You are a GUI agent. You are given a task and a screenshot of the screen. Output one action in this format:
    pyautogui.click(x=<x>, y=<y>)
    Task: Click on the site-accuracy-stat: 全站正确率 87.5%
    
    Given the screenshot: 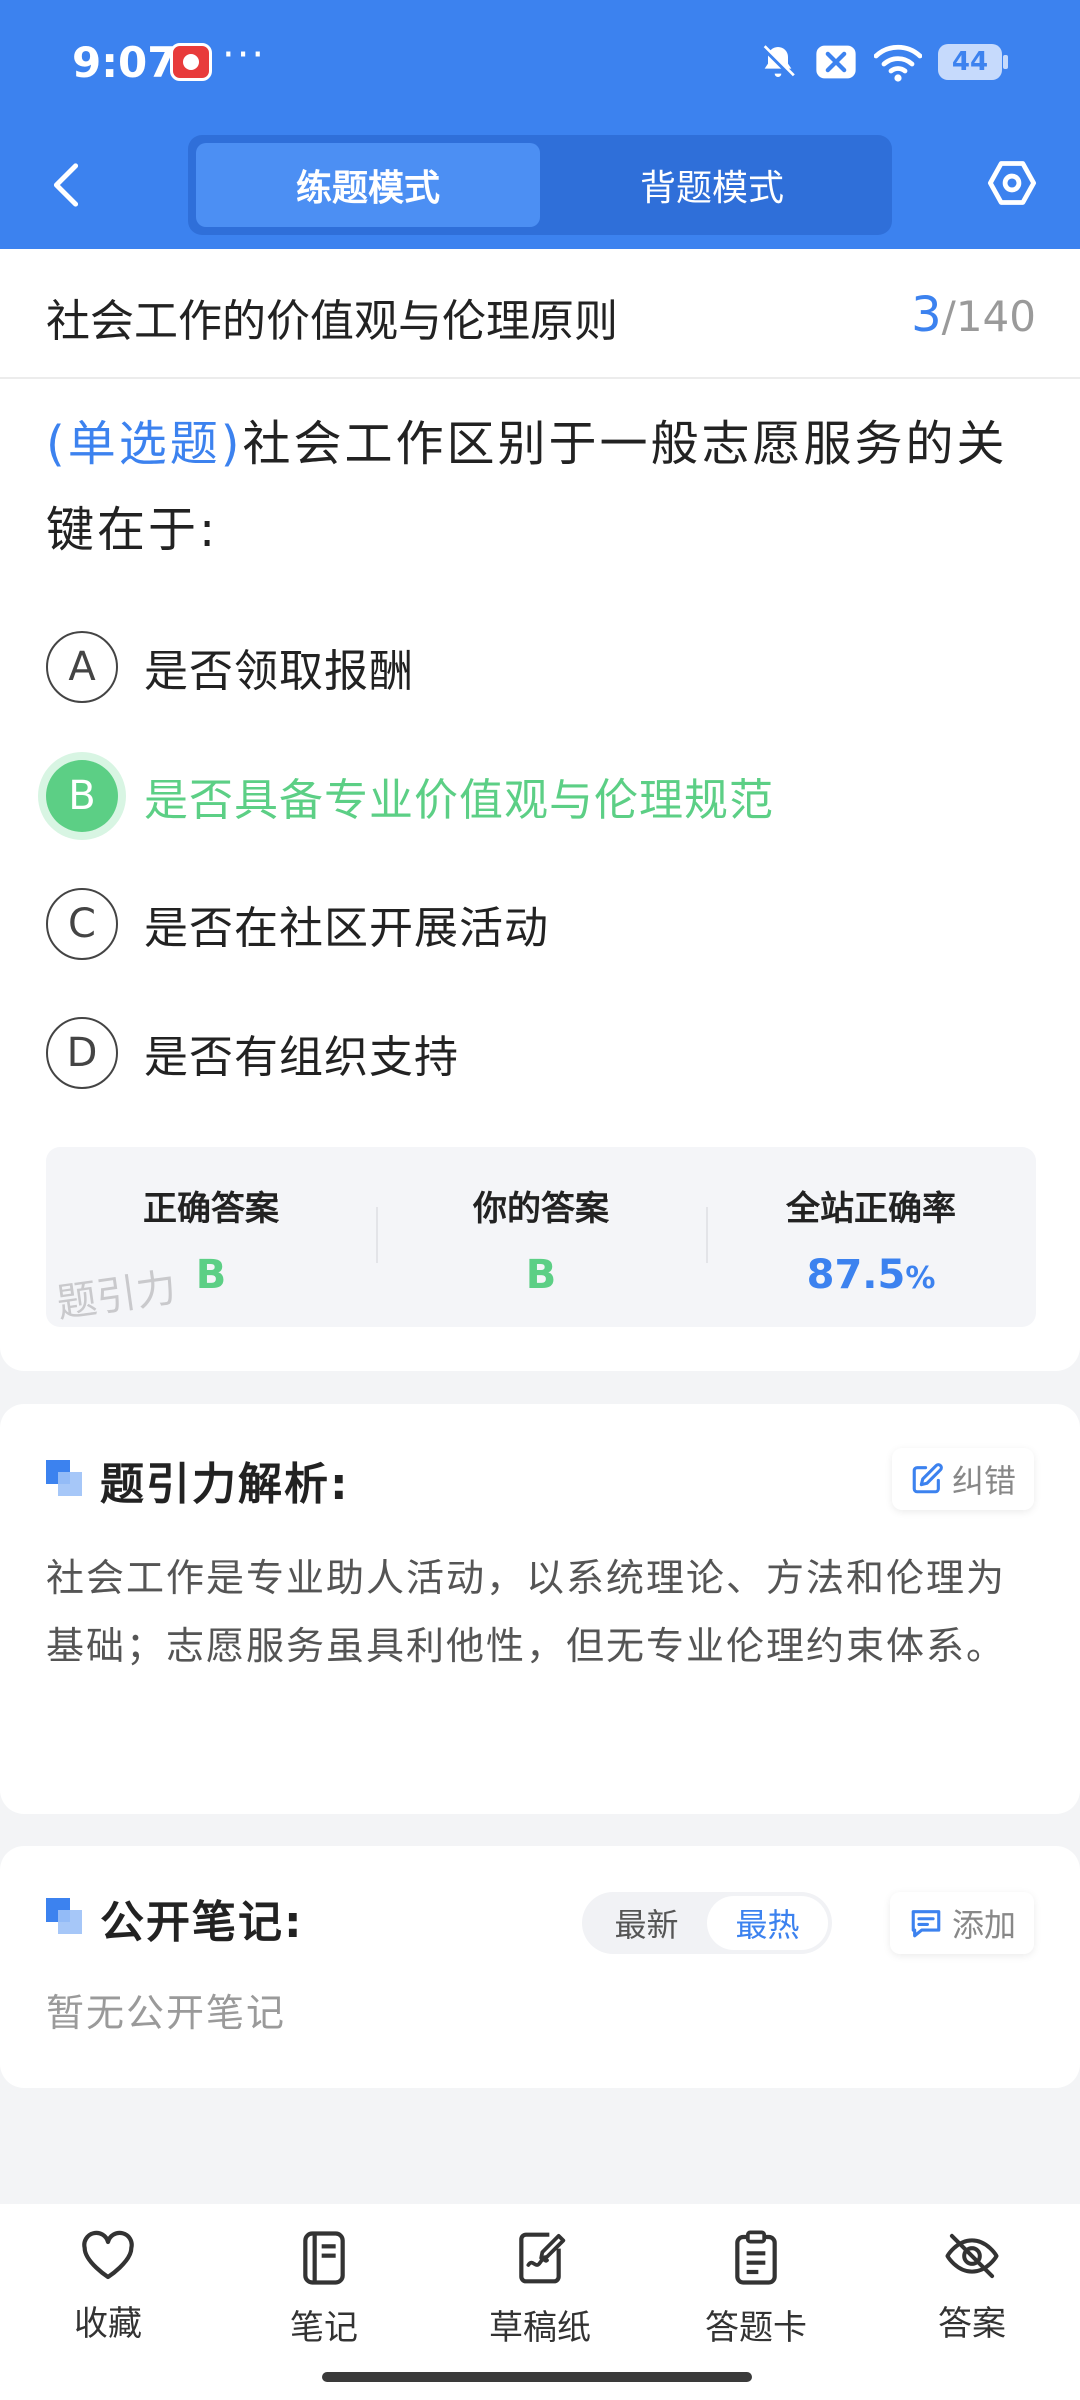 What is the action you would take?
    pyautogui.click(x=871, y=1237)
    